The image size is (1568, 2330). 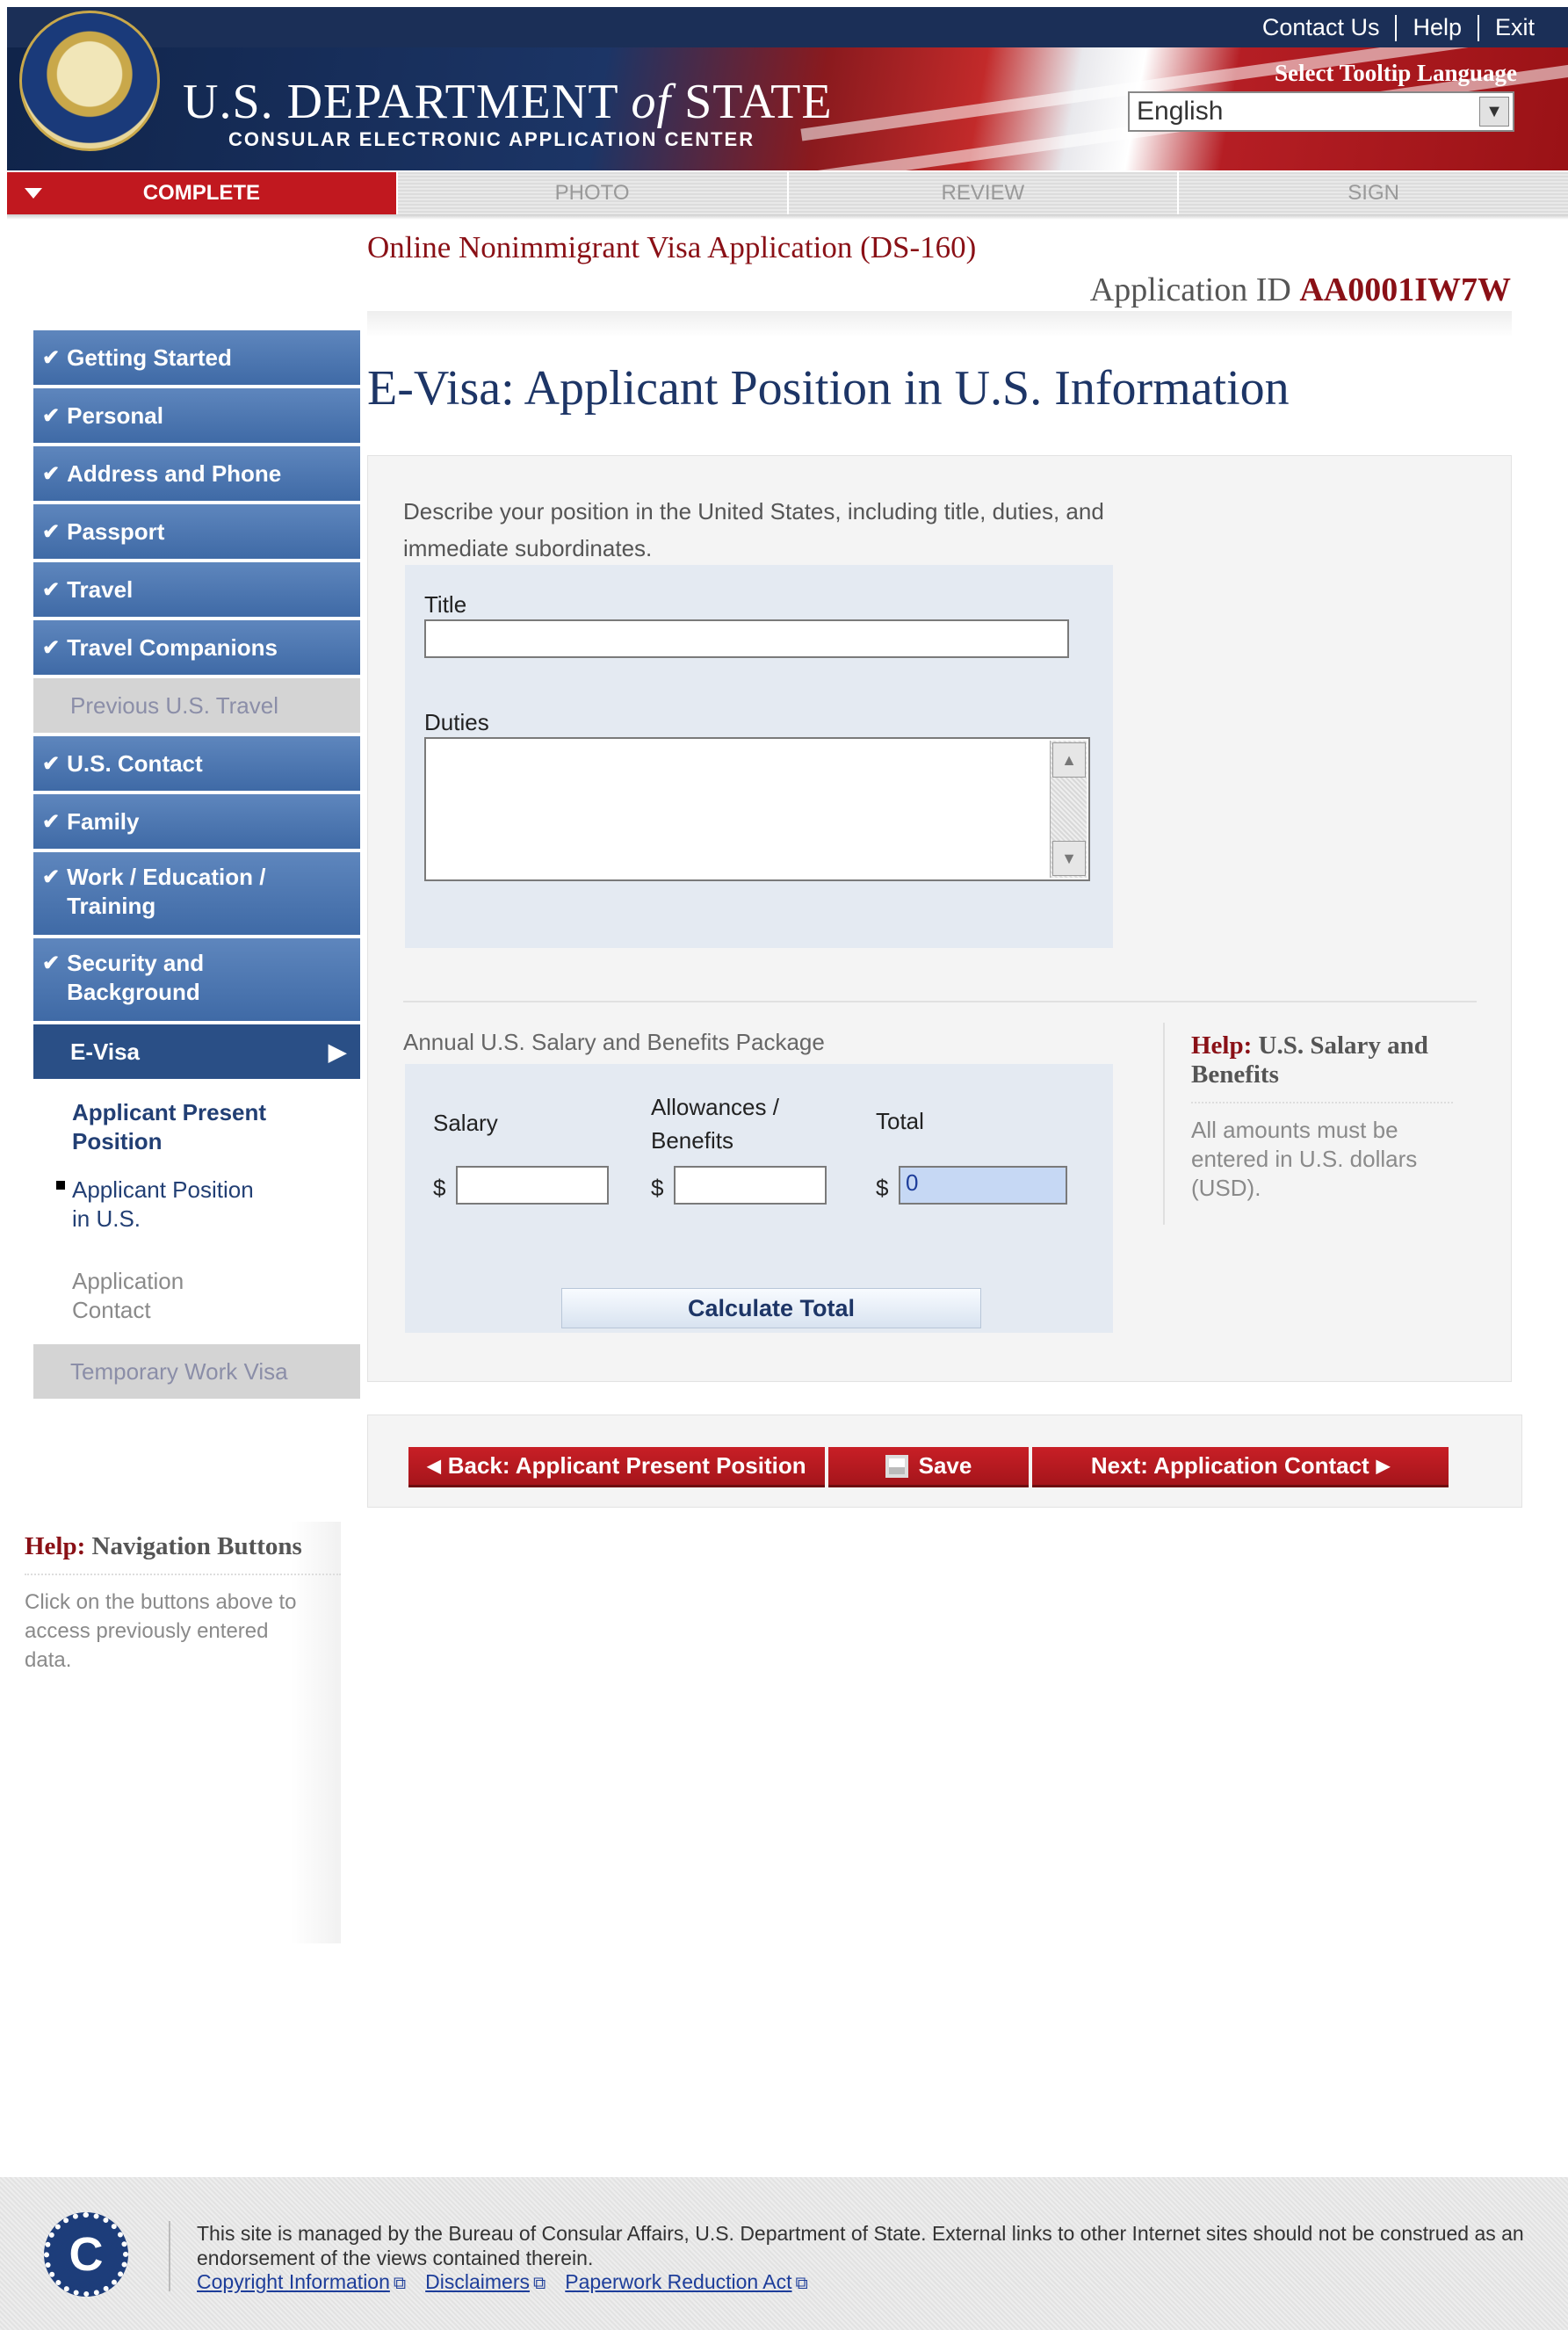 I want to click on help-link: Help, so click(x=1438, y=27).